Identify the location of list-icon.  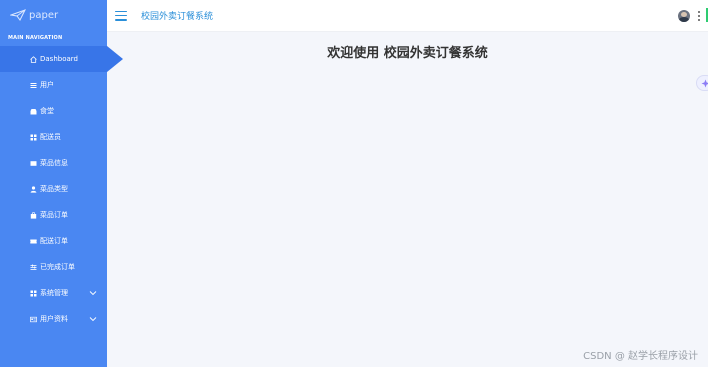
(33, 85).